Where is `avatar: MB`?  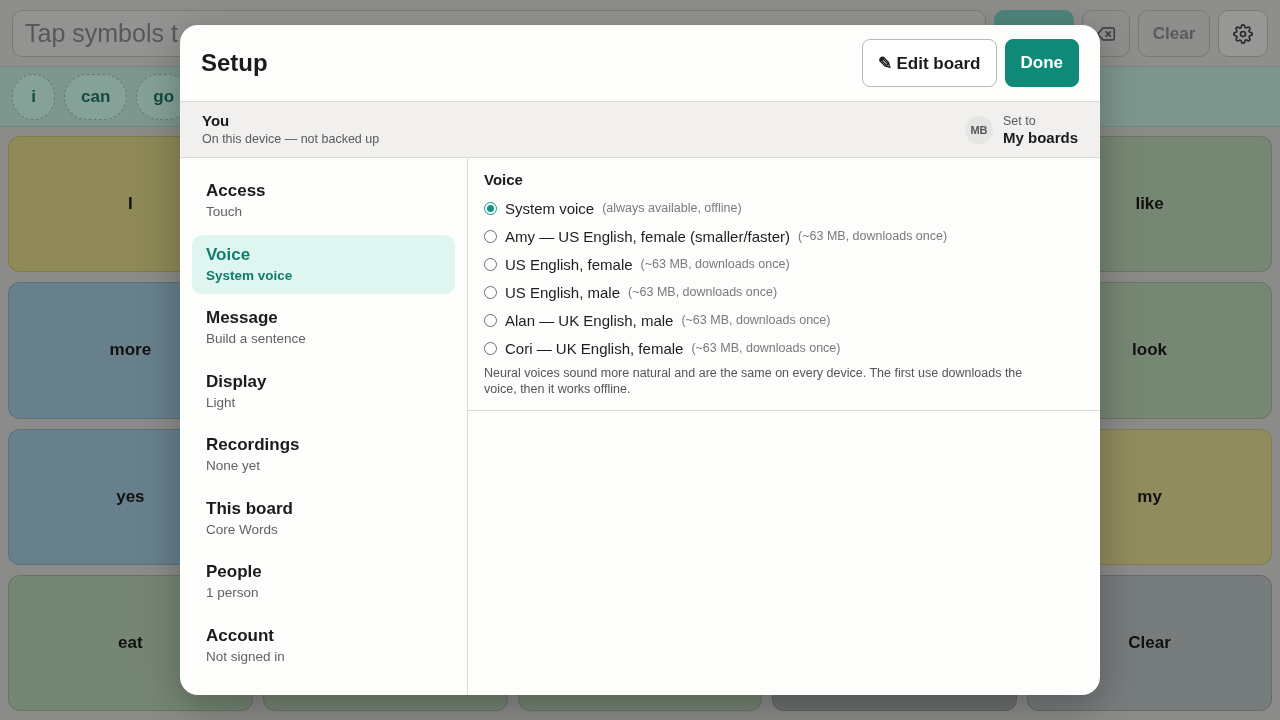 avatar: MB is located at coordinates (979, 129).